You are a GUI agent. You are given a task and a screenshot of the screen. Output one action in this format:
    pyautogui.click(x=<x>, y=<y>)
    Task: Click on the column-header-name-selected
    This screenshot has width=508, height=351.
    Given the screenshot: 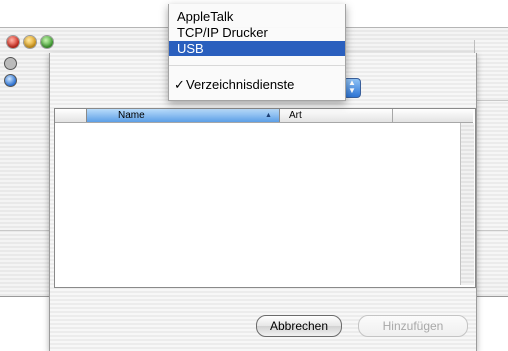 What is the action you would take?
    pyautogui.click(x=183, y=115)
    